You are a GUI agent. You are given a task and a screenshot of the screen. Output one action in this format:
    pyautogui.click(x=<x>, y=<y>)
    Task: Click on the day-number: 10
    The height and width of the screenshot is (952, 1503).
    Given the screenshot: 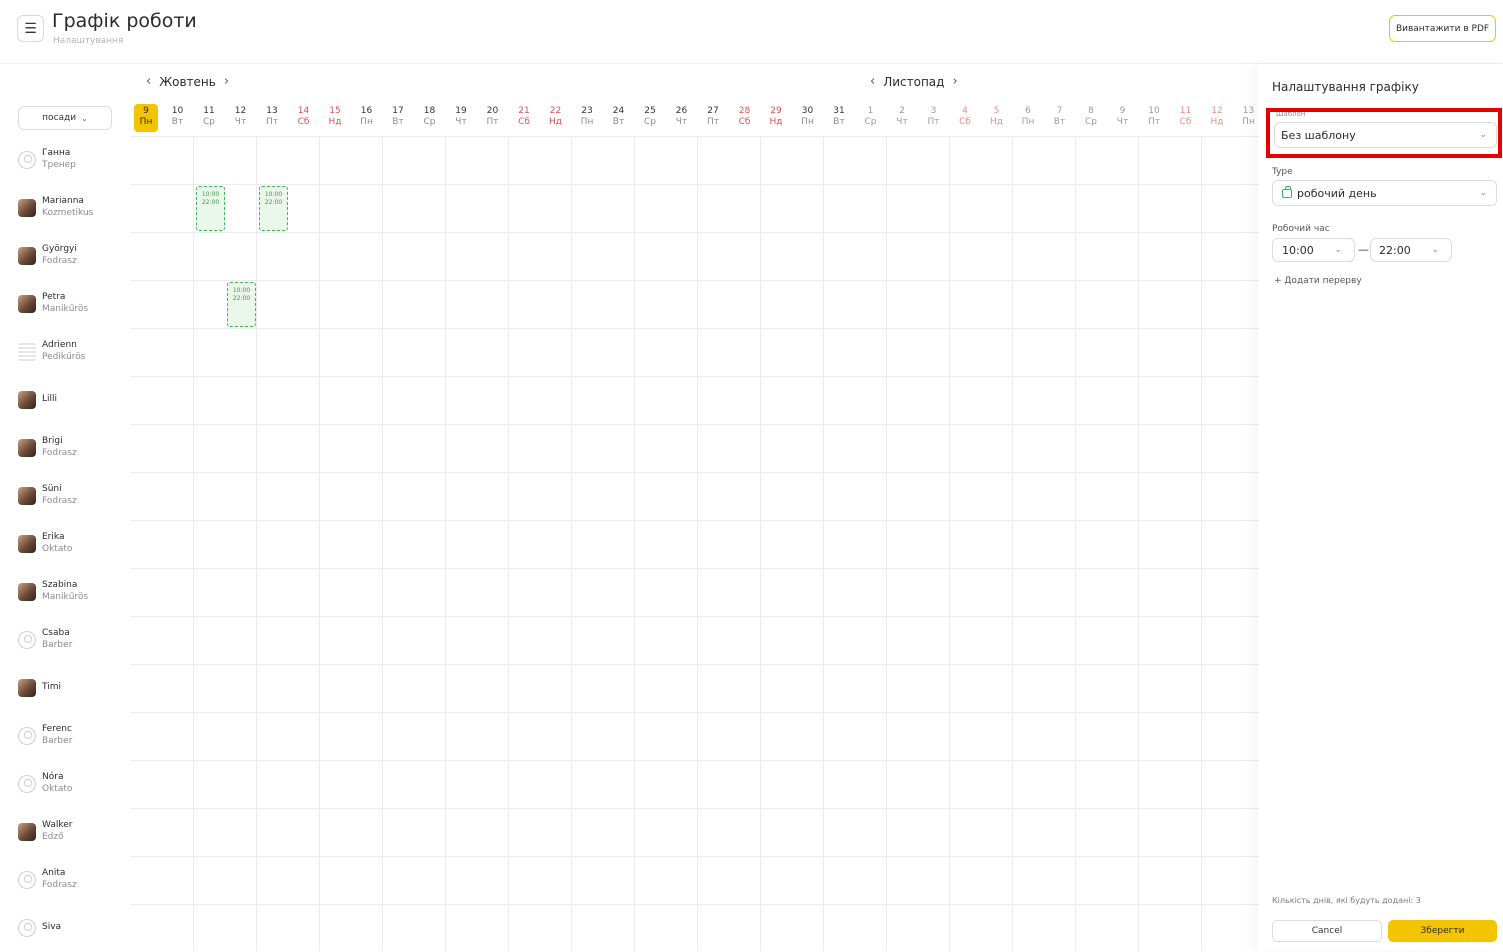 What is the action you would take?
    pyautogui.click(x=1154, y=111)
    